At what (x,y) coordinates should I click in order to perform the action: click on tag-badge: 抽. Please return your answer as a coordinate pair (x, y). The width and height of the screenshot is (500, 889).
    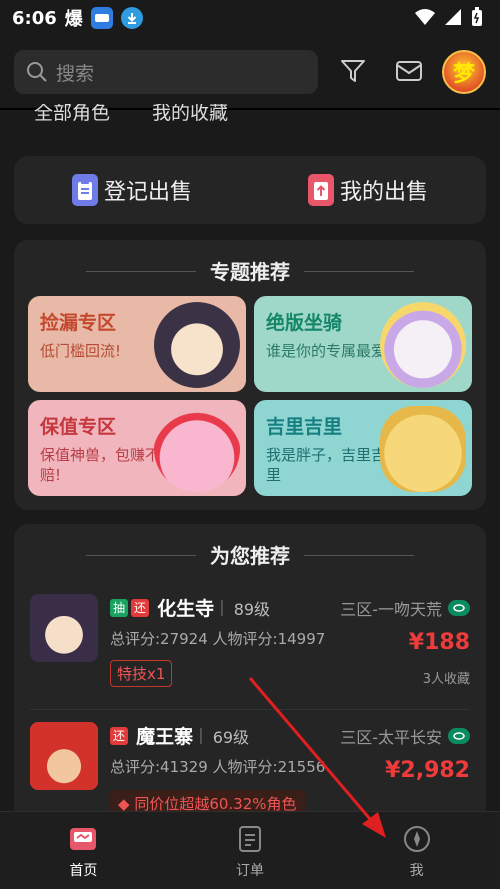
    Looking at the image, I should click on (119, 607).